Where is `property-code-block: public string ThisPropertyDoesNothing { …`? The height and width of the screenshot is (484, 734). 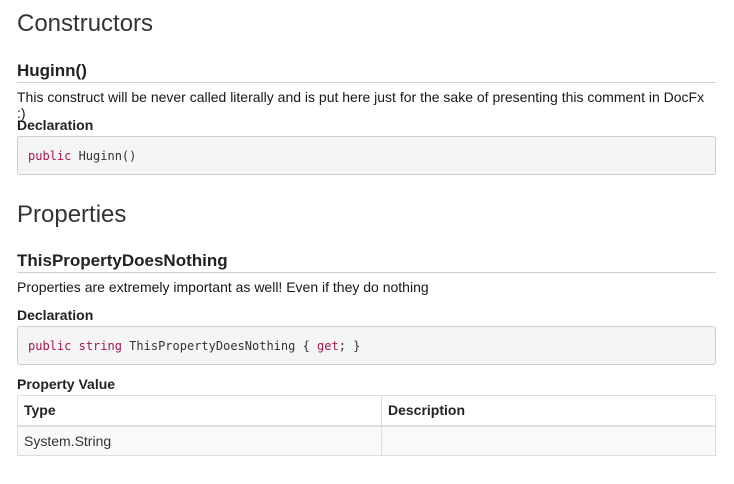 property-code-block: public string ThisPropertyDoesNothing { … is located at coordinates (366, 345).